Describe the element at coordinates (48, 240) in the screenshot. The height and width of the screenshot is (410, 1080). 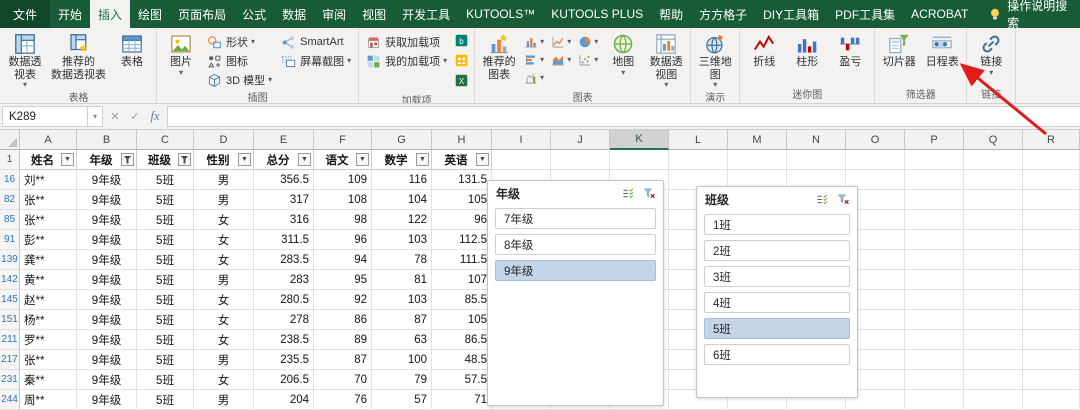
I see `cell: 彭**` at that location.